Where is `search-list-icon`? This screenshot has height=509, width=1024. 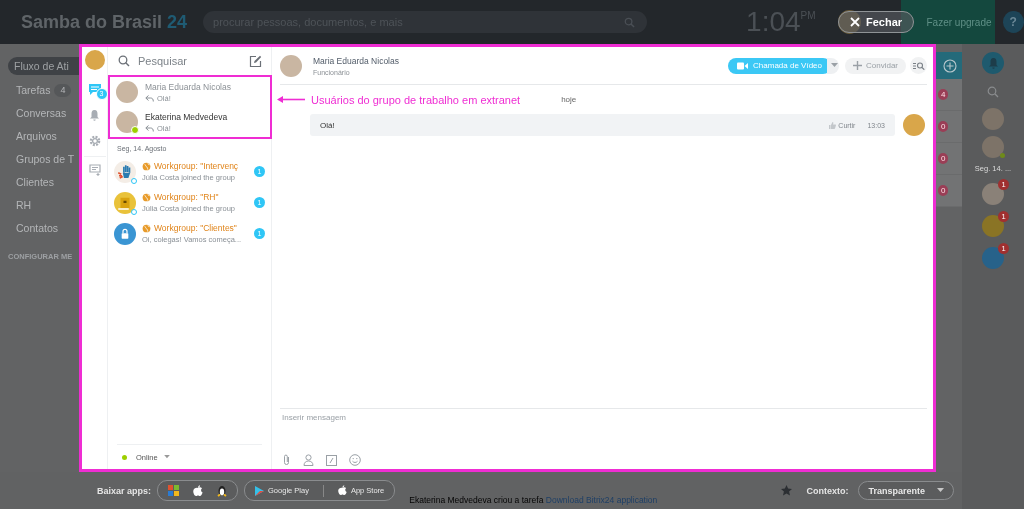
search-list-icon is located at coordinates (918, 65).